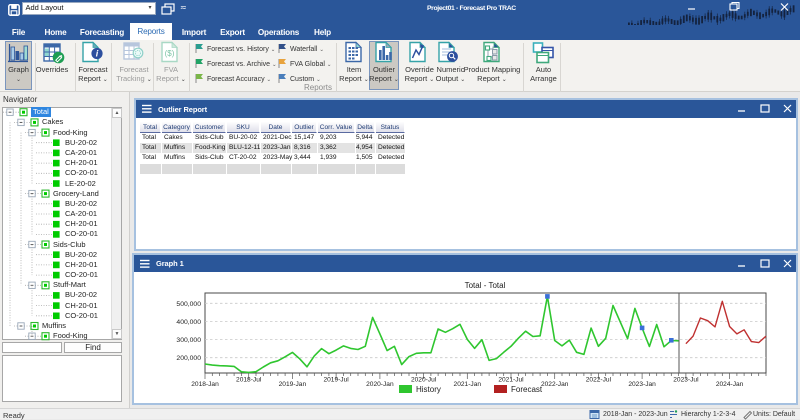  I want to click on svg-text: Forecast Accuracy ⌄, so click(239, 79).